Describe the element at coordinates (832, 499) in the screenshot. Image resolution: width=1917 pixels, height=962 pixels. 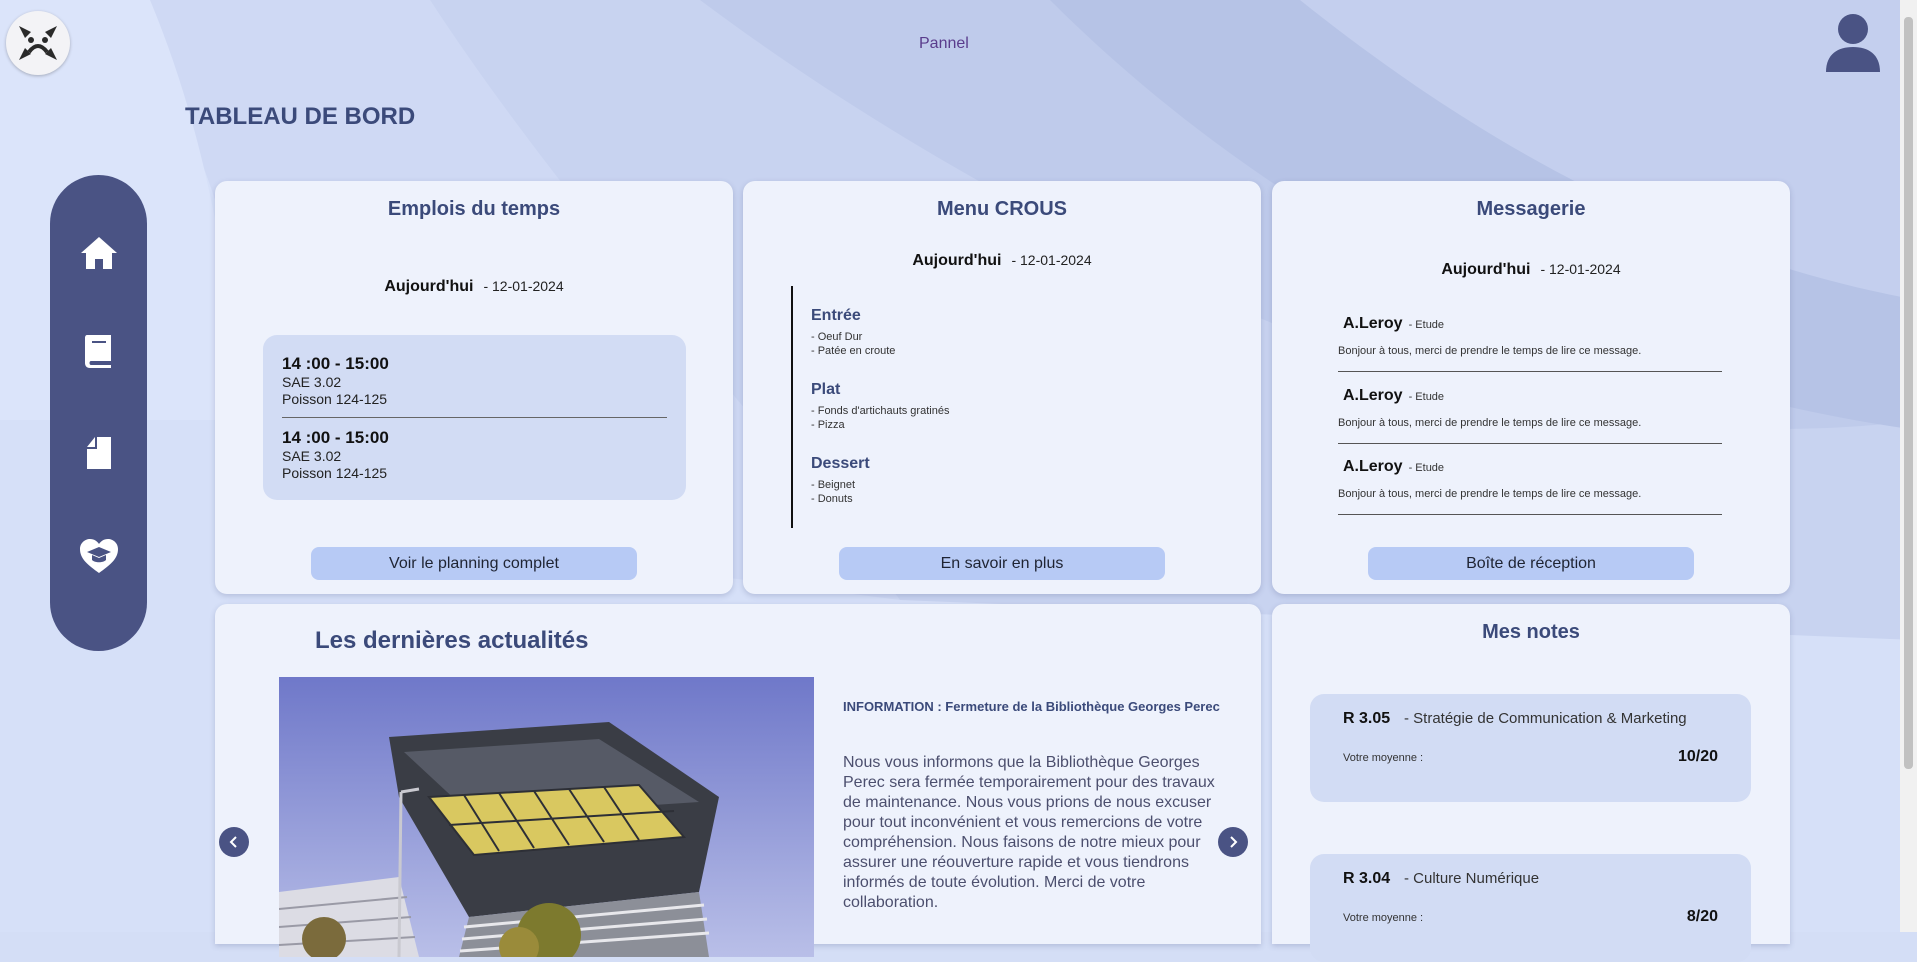
I see `menu-item: - Donuts` at that location.